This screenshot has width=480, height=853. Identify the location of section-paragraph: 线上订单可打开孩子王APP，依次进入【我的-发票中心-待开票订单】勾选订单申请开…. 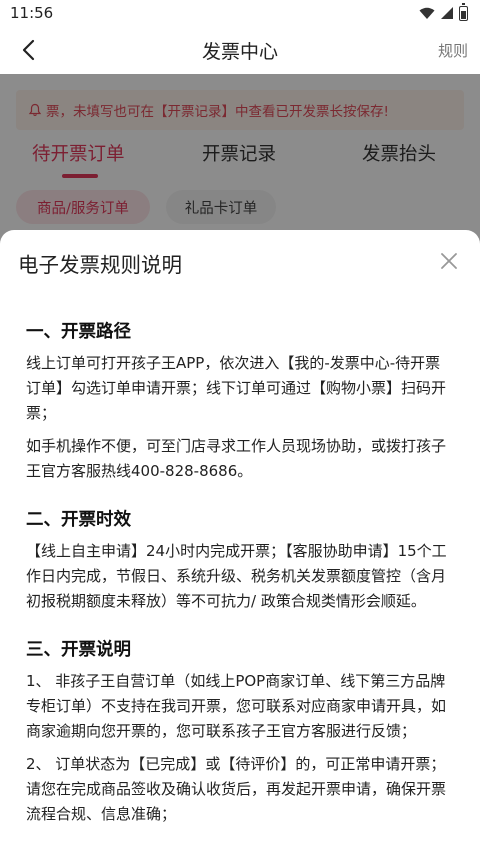
(236, 388).